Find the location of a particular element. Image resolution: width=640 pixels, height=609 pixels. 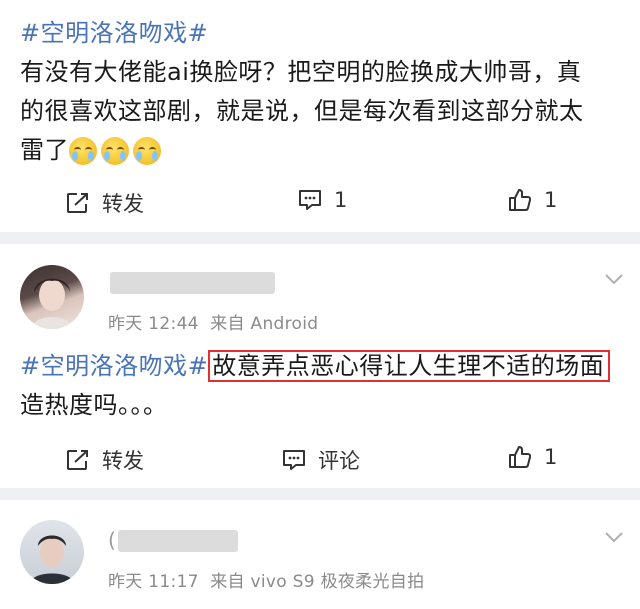

post1-line2: 的很喜欢这部剧，就是说，但是每次看到这部分就太 is located at coordinates (302, 111).